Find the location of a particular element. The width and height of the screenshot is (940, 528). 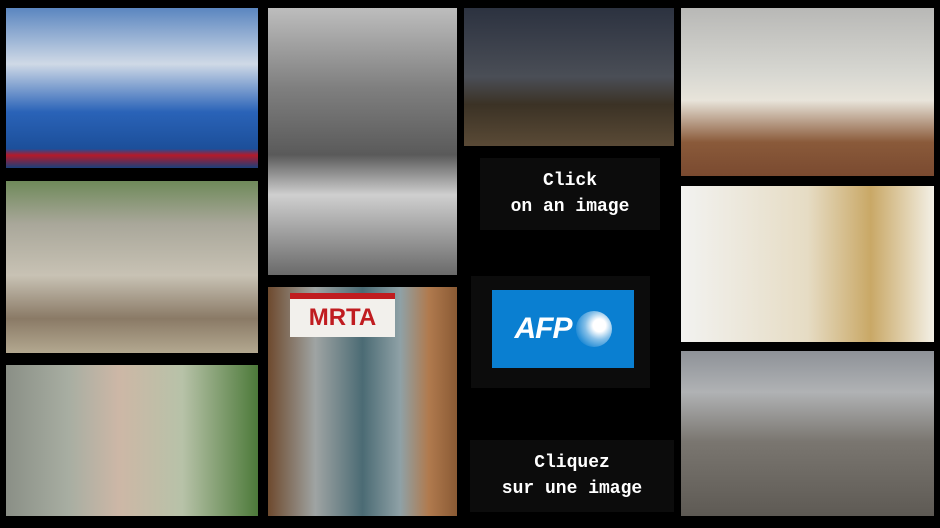

globe-icon is located at coordinates (593, 329).